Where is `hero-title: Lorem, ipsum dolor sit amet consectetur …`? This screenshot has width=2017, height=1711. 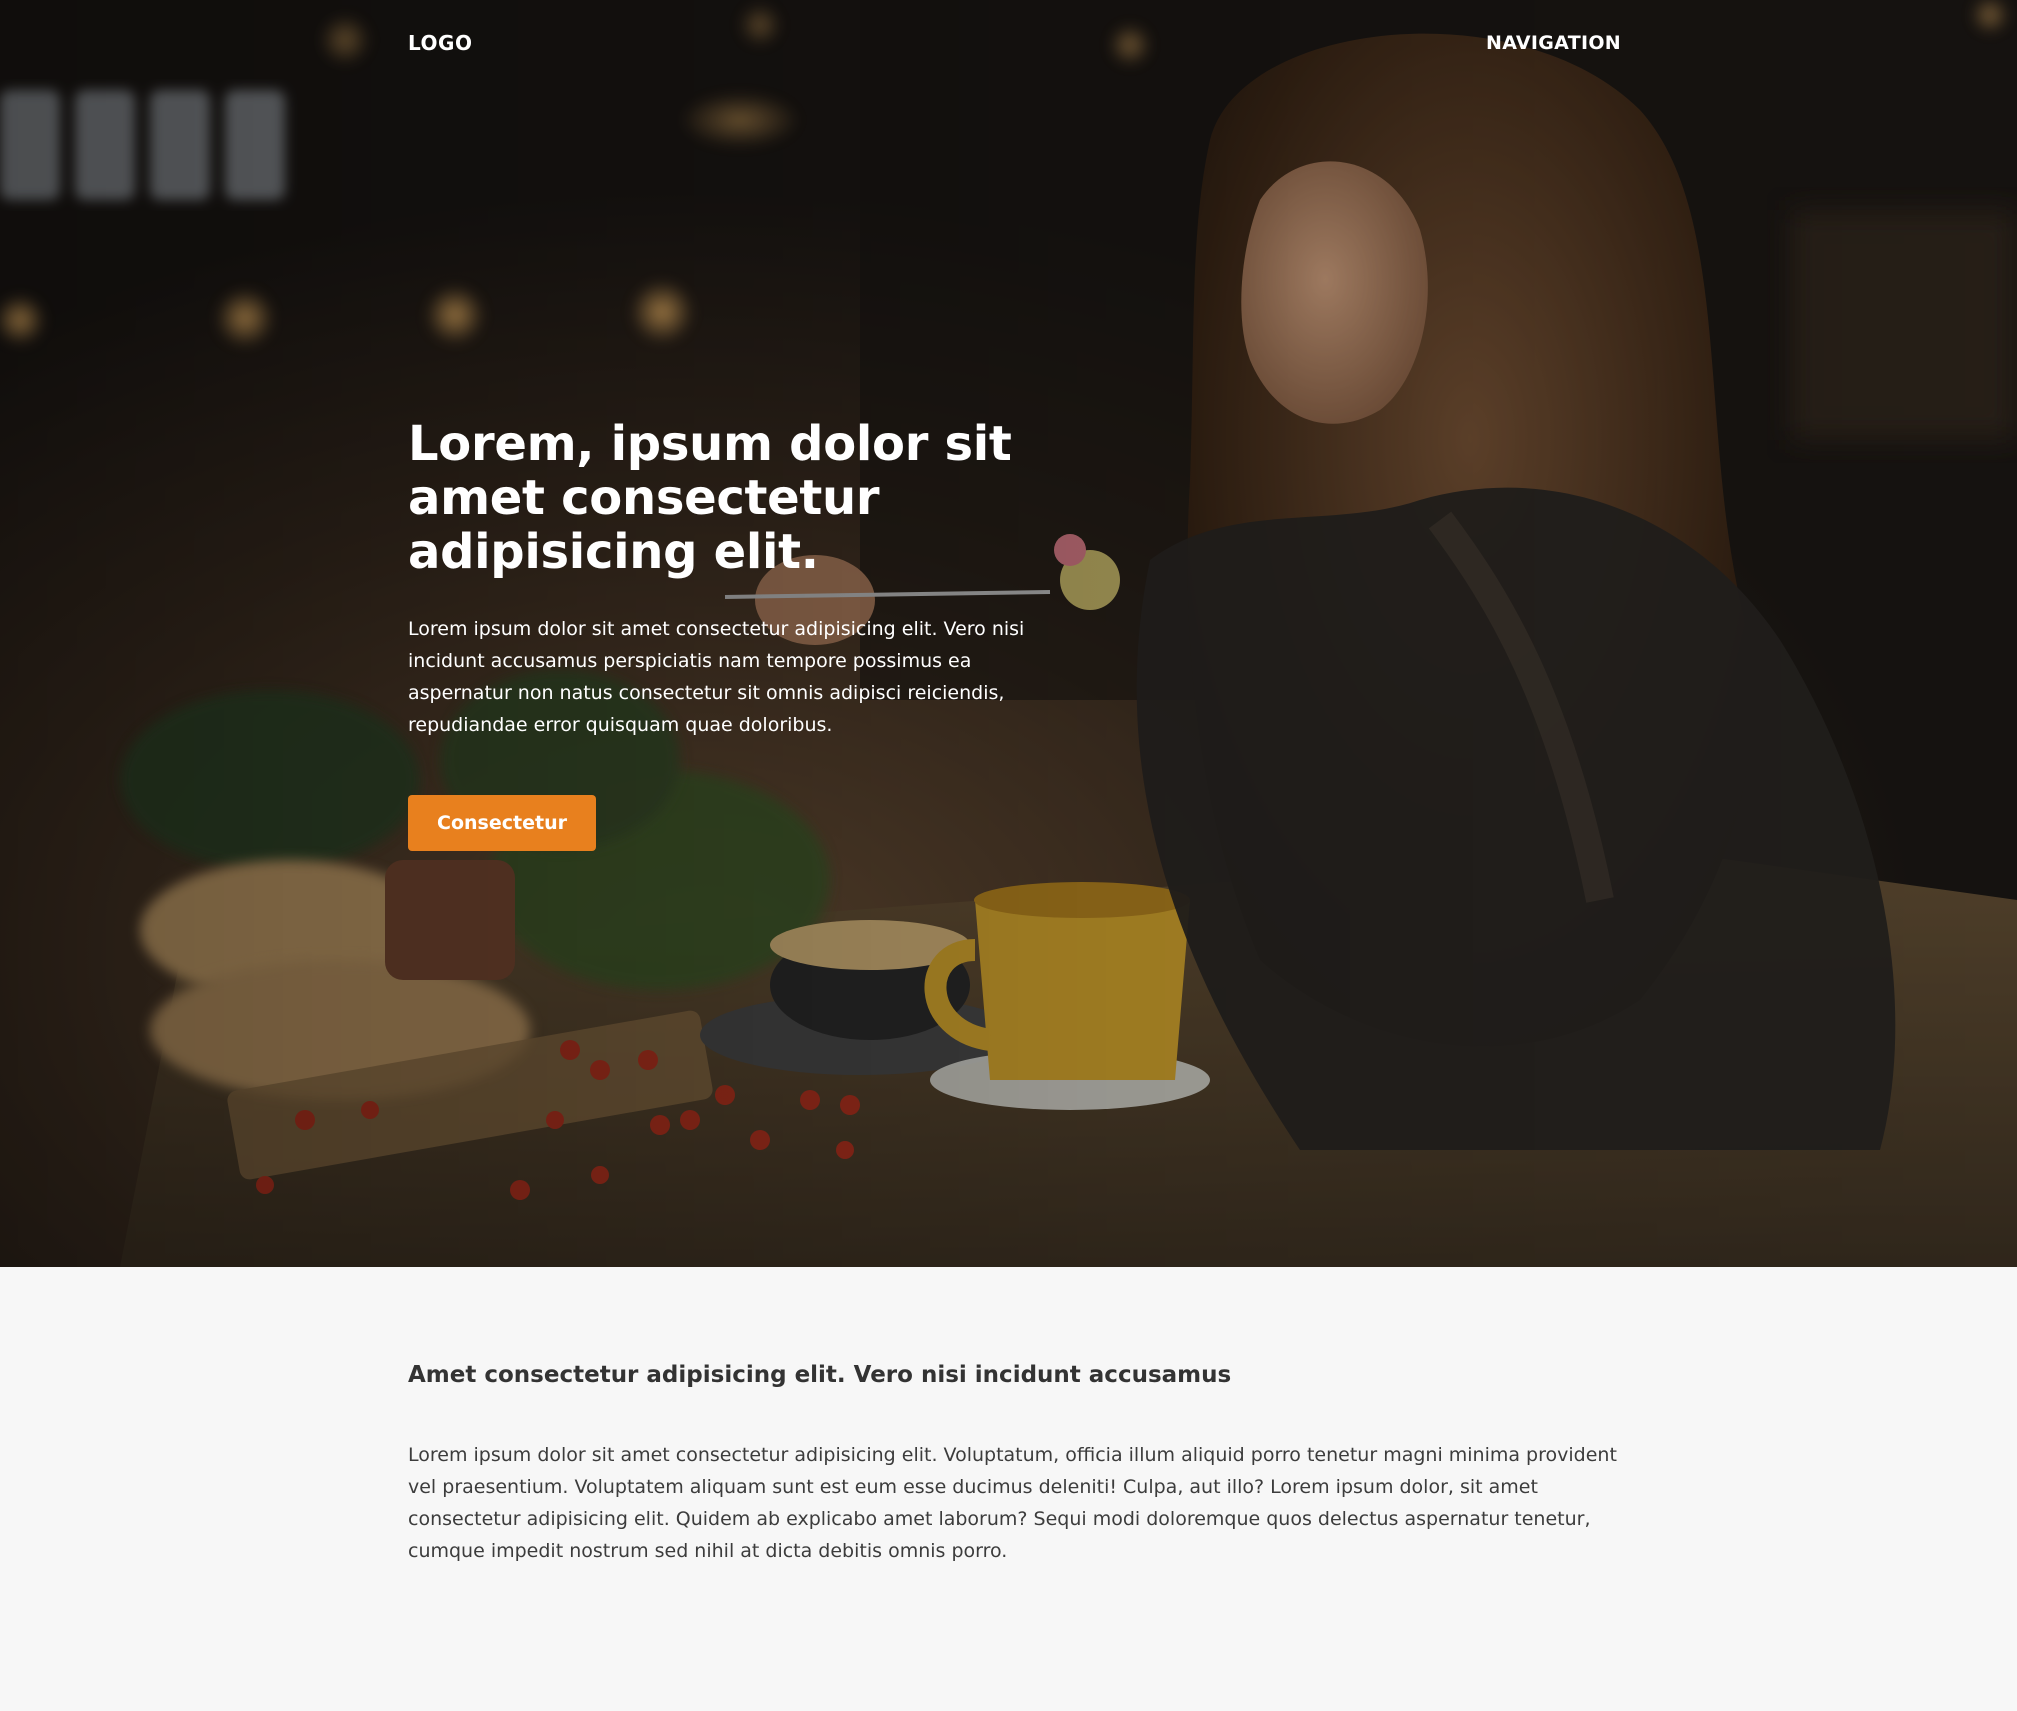 hero-title: Lorem, ipsum dolor sit amet consectetur … is located at coordinates (710, 498).